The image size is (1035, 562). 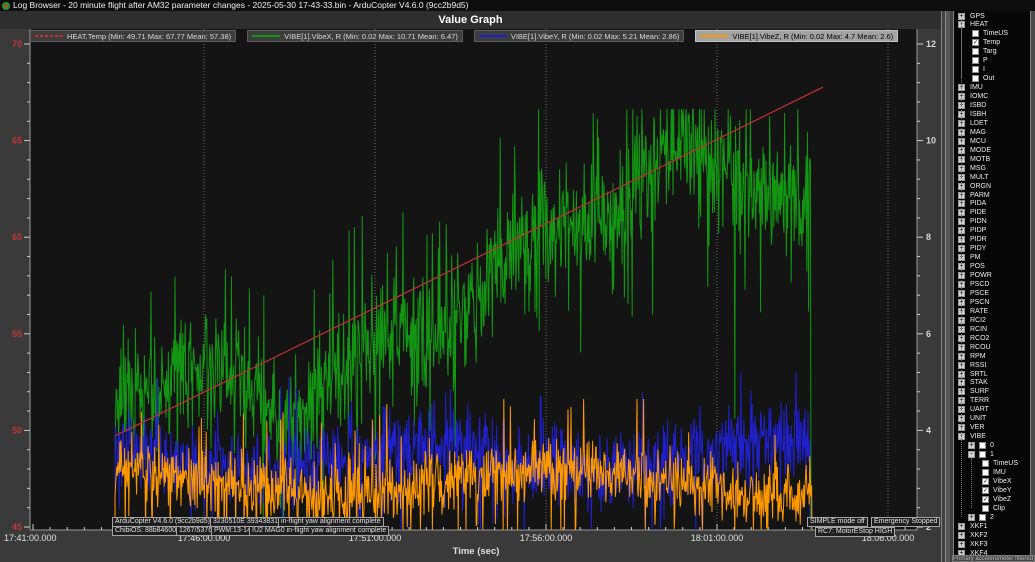 I want to click on tree-row: + MAG, so click(x=992, y=132).